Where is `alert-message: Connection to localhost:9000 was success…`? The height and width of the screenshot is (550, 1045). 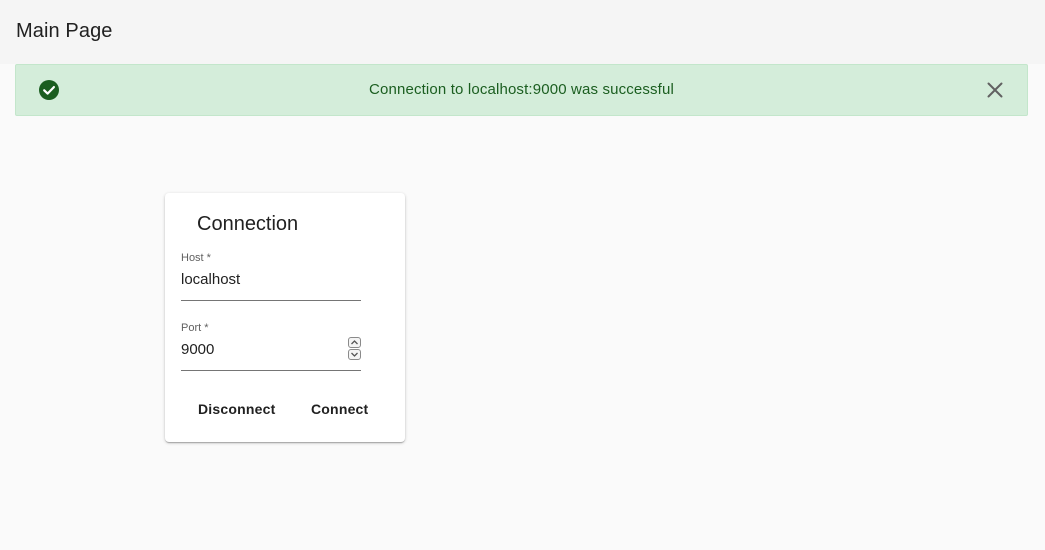
alert-message: Connection to localhost:9000 was success… is located at coordinates (521, 89).